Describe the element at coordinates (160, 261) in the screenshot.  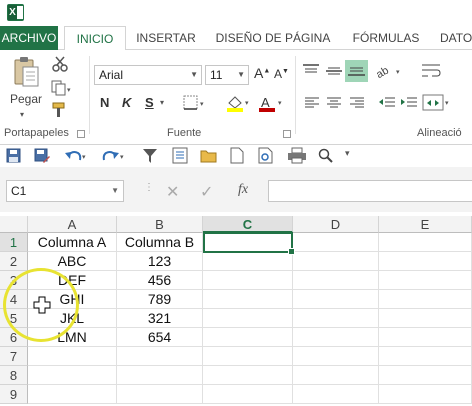
I see `cell-b2: 123` at that location.